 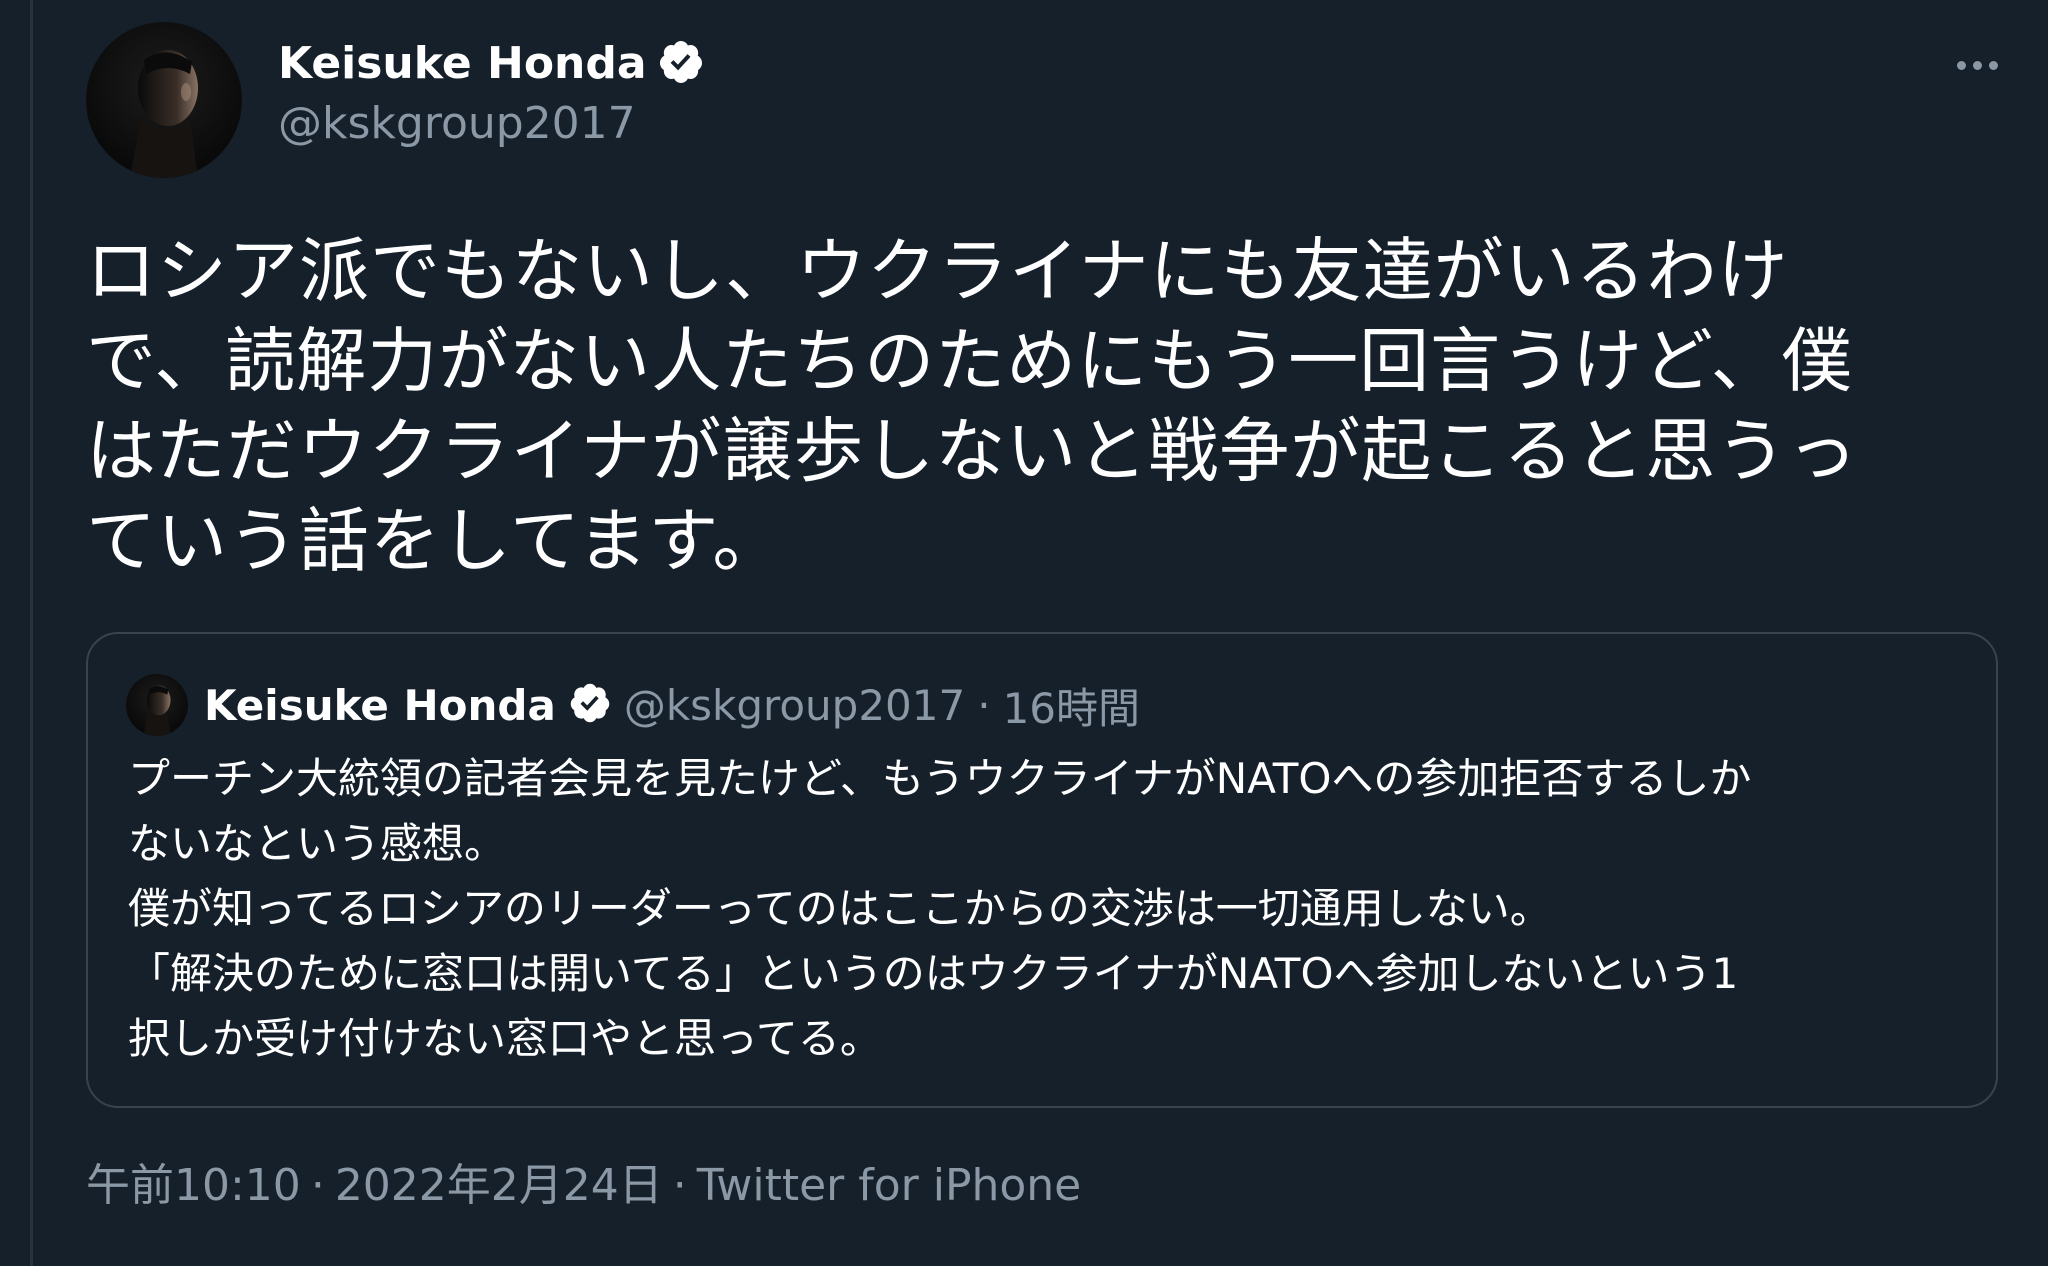 I want to click on tweet-date: 2022年2月24日, so click(x=499, y=1186).